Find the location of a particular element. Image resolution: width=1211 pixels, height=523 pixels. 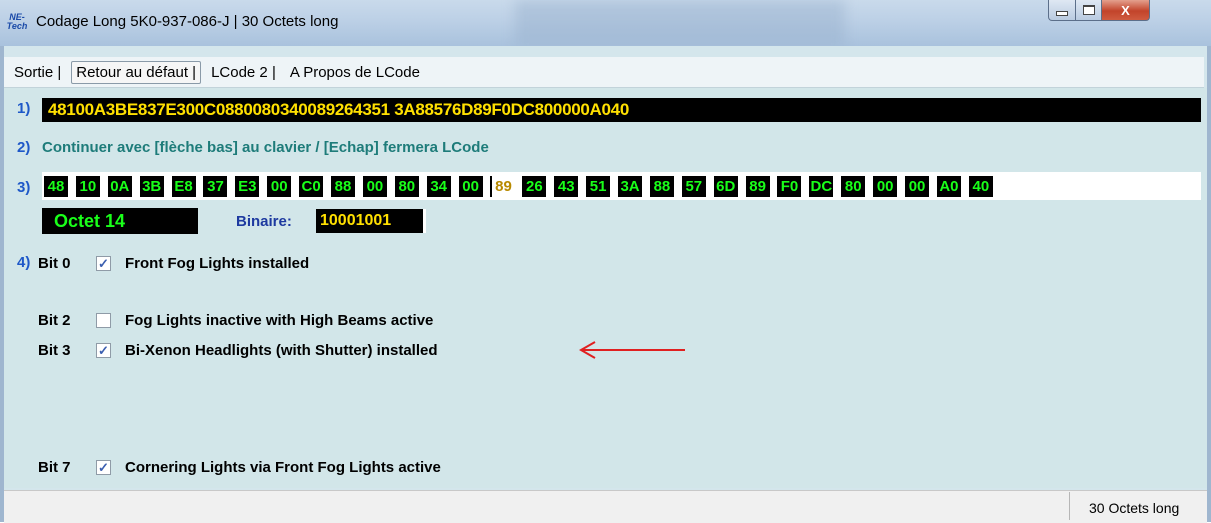

bit-7-checkbox: ✓ is located at coordinates (103, 467).